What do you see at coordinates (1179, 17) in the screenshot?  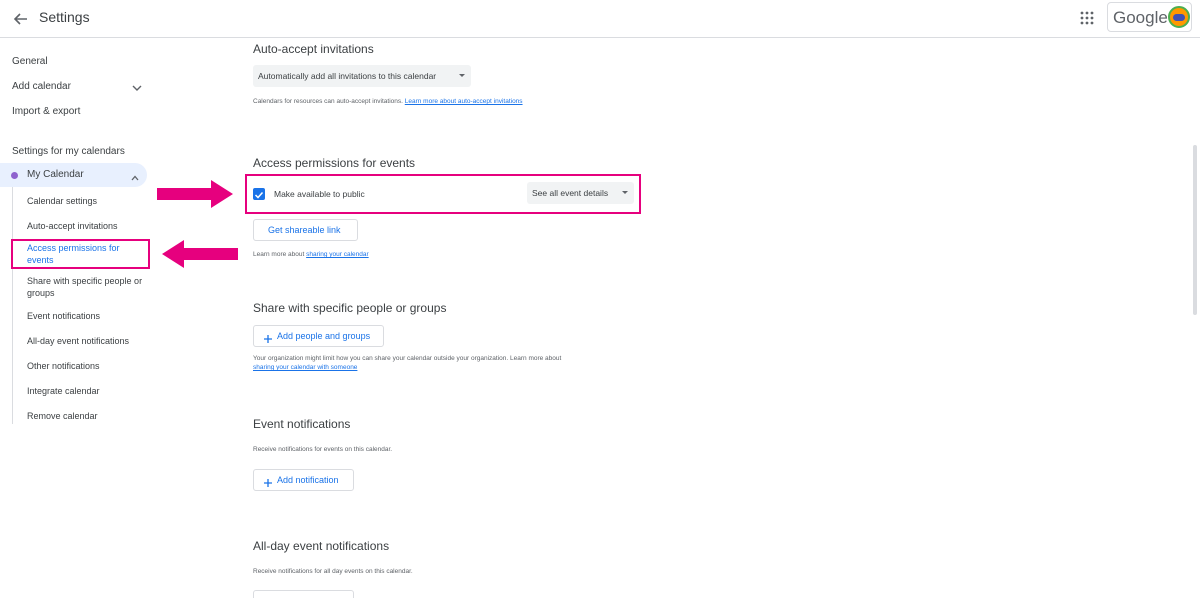 I see `avatar` at bounding box center [1179, 17].